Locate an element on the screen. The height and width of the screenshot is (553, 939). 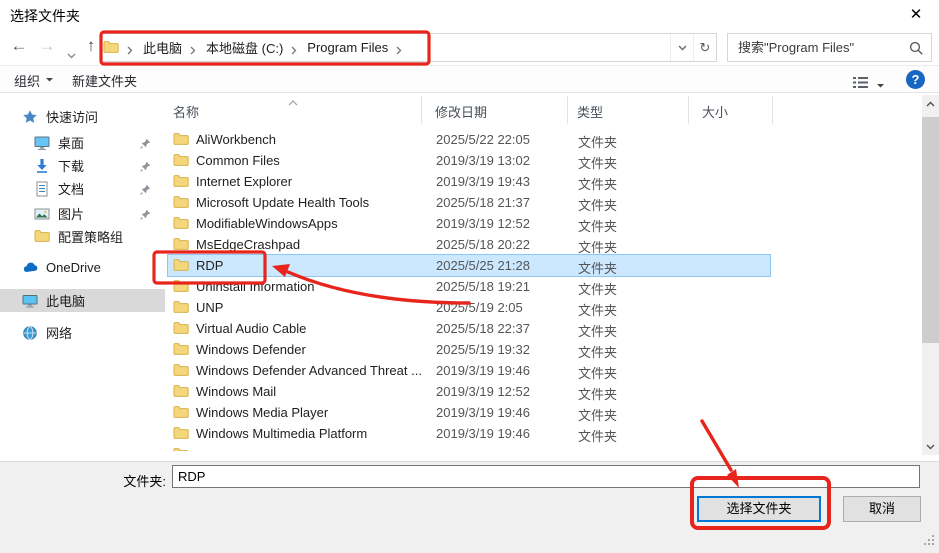
pictures-icon is located at coordinates (42, 214).